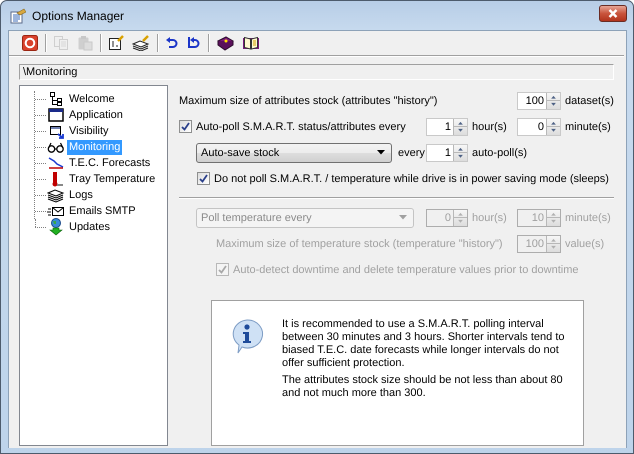  Describe the element at coordinates (112, 179) in the screenshot. I see `tree-item: Tray Temperature` at that location.